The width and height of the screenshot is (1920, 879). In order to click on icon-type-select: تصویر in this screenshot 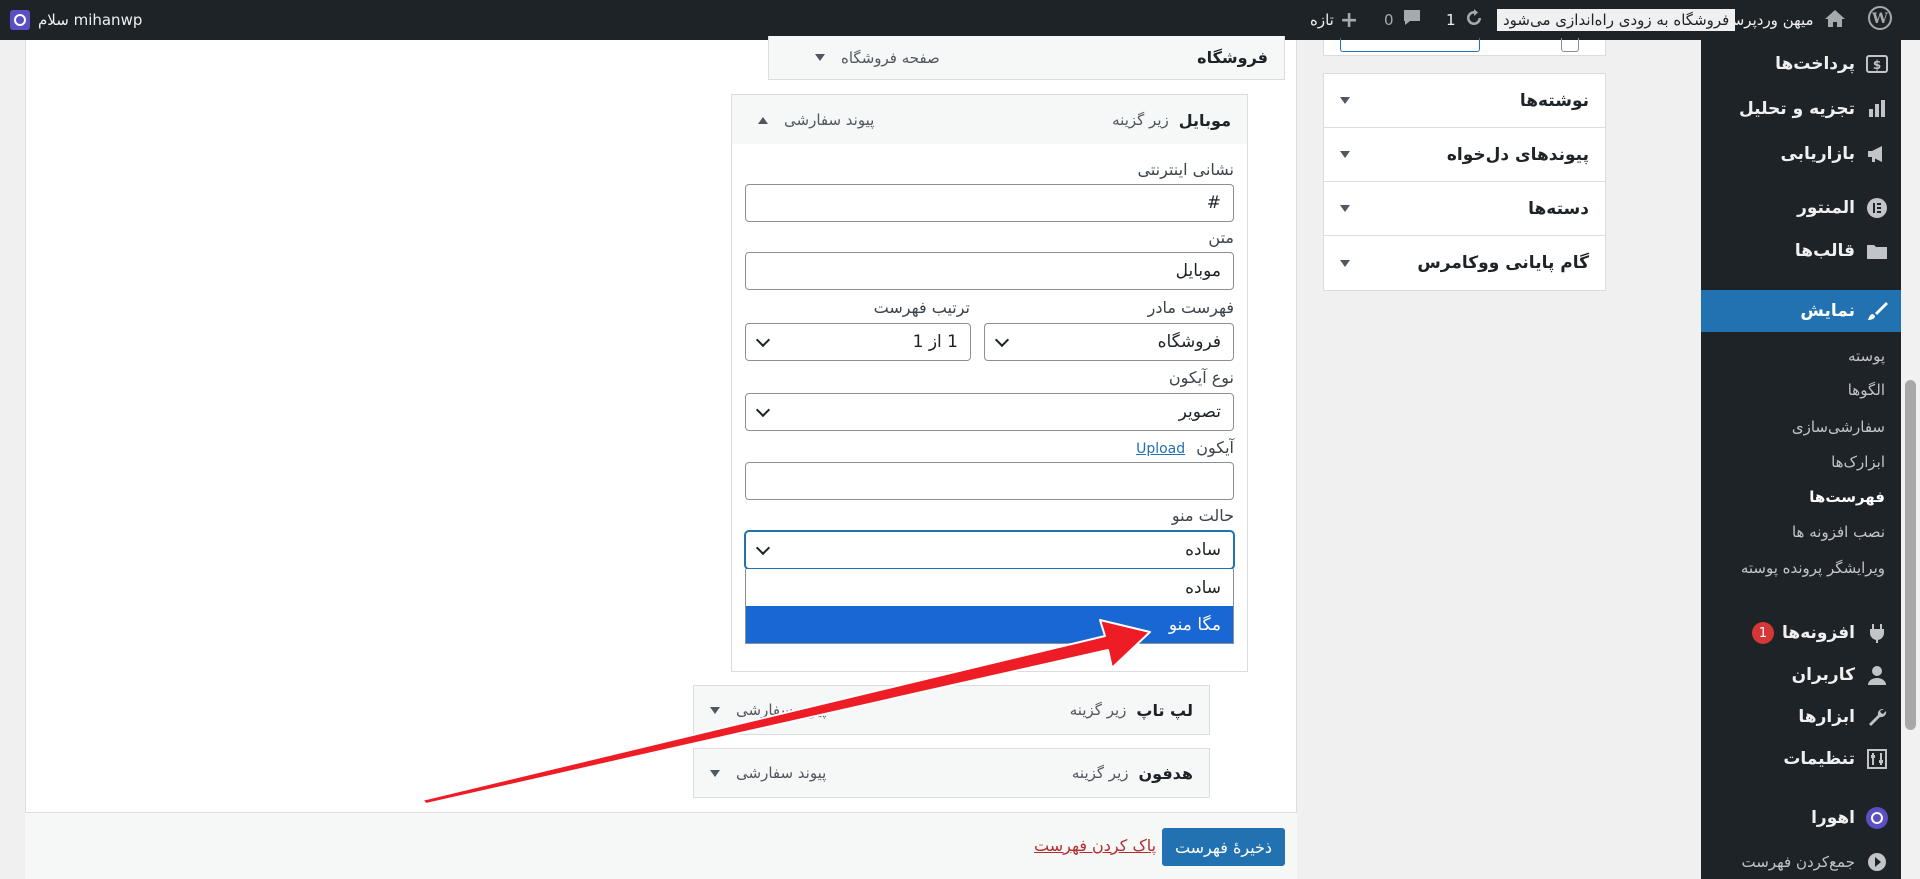, I will do `click(989, 412)`.